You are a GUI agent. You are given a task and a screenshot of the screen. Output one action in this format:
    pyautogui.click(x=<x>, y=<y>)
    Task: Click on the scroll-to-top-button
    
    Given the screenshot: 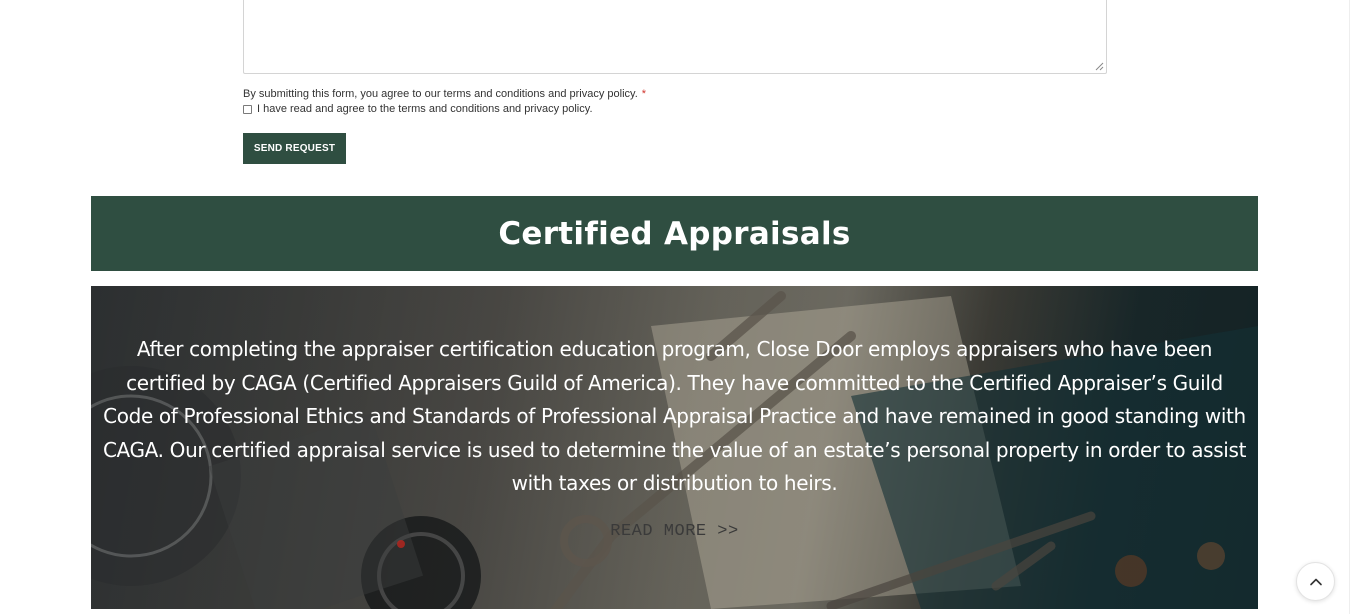 What is the action you would take?
    pyautogui.click(x=1315, y=581)
    